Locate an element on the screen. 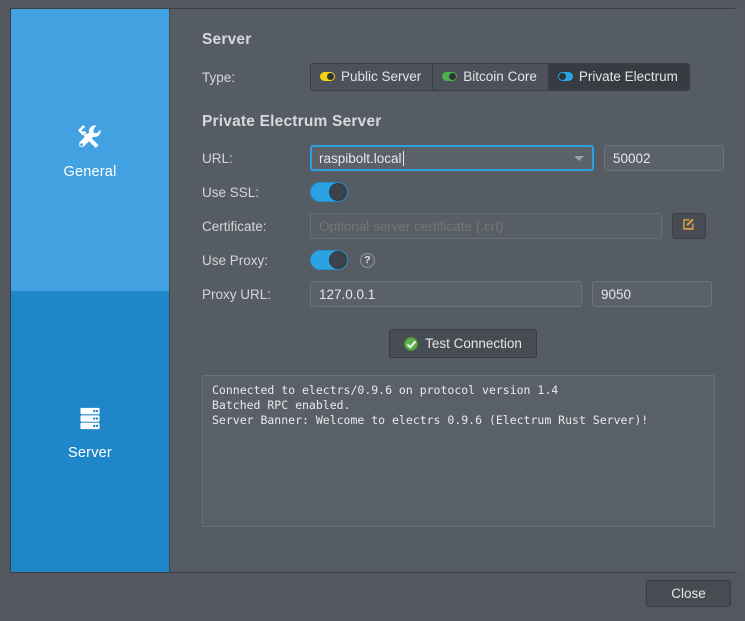  close-button-label: Close is located at coordinates (688, 593).